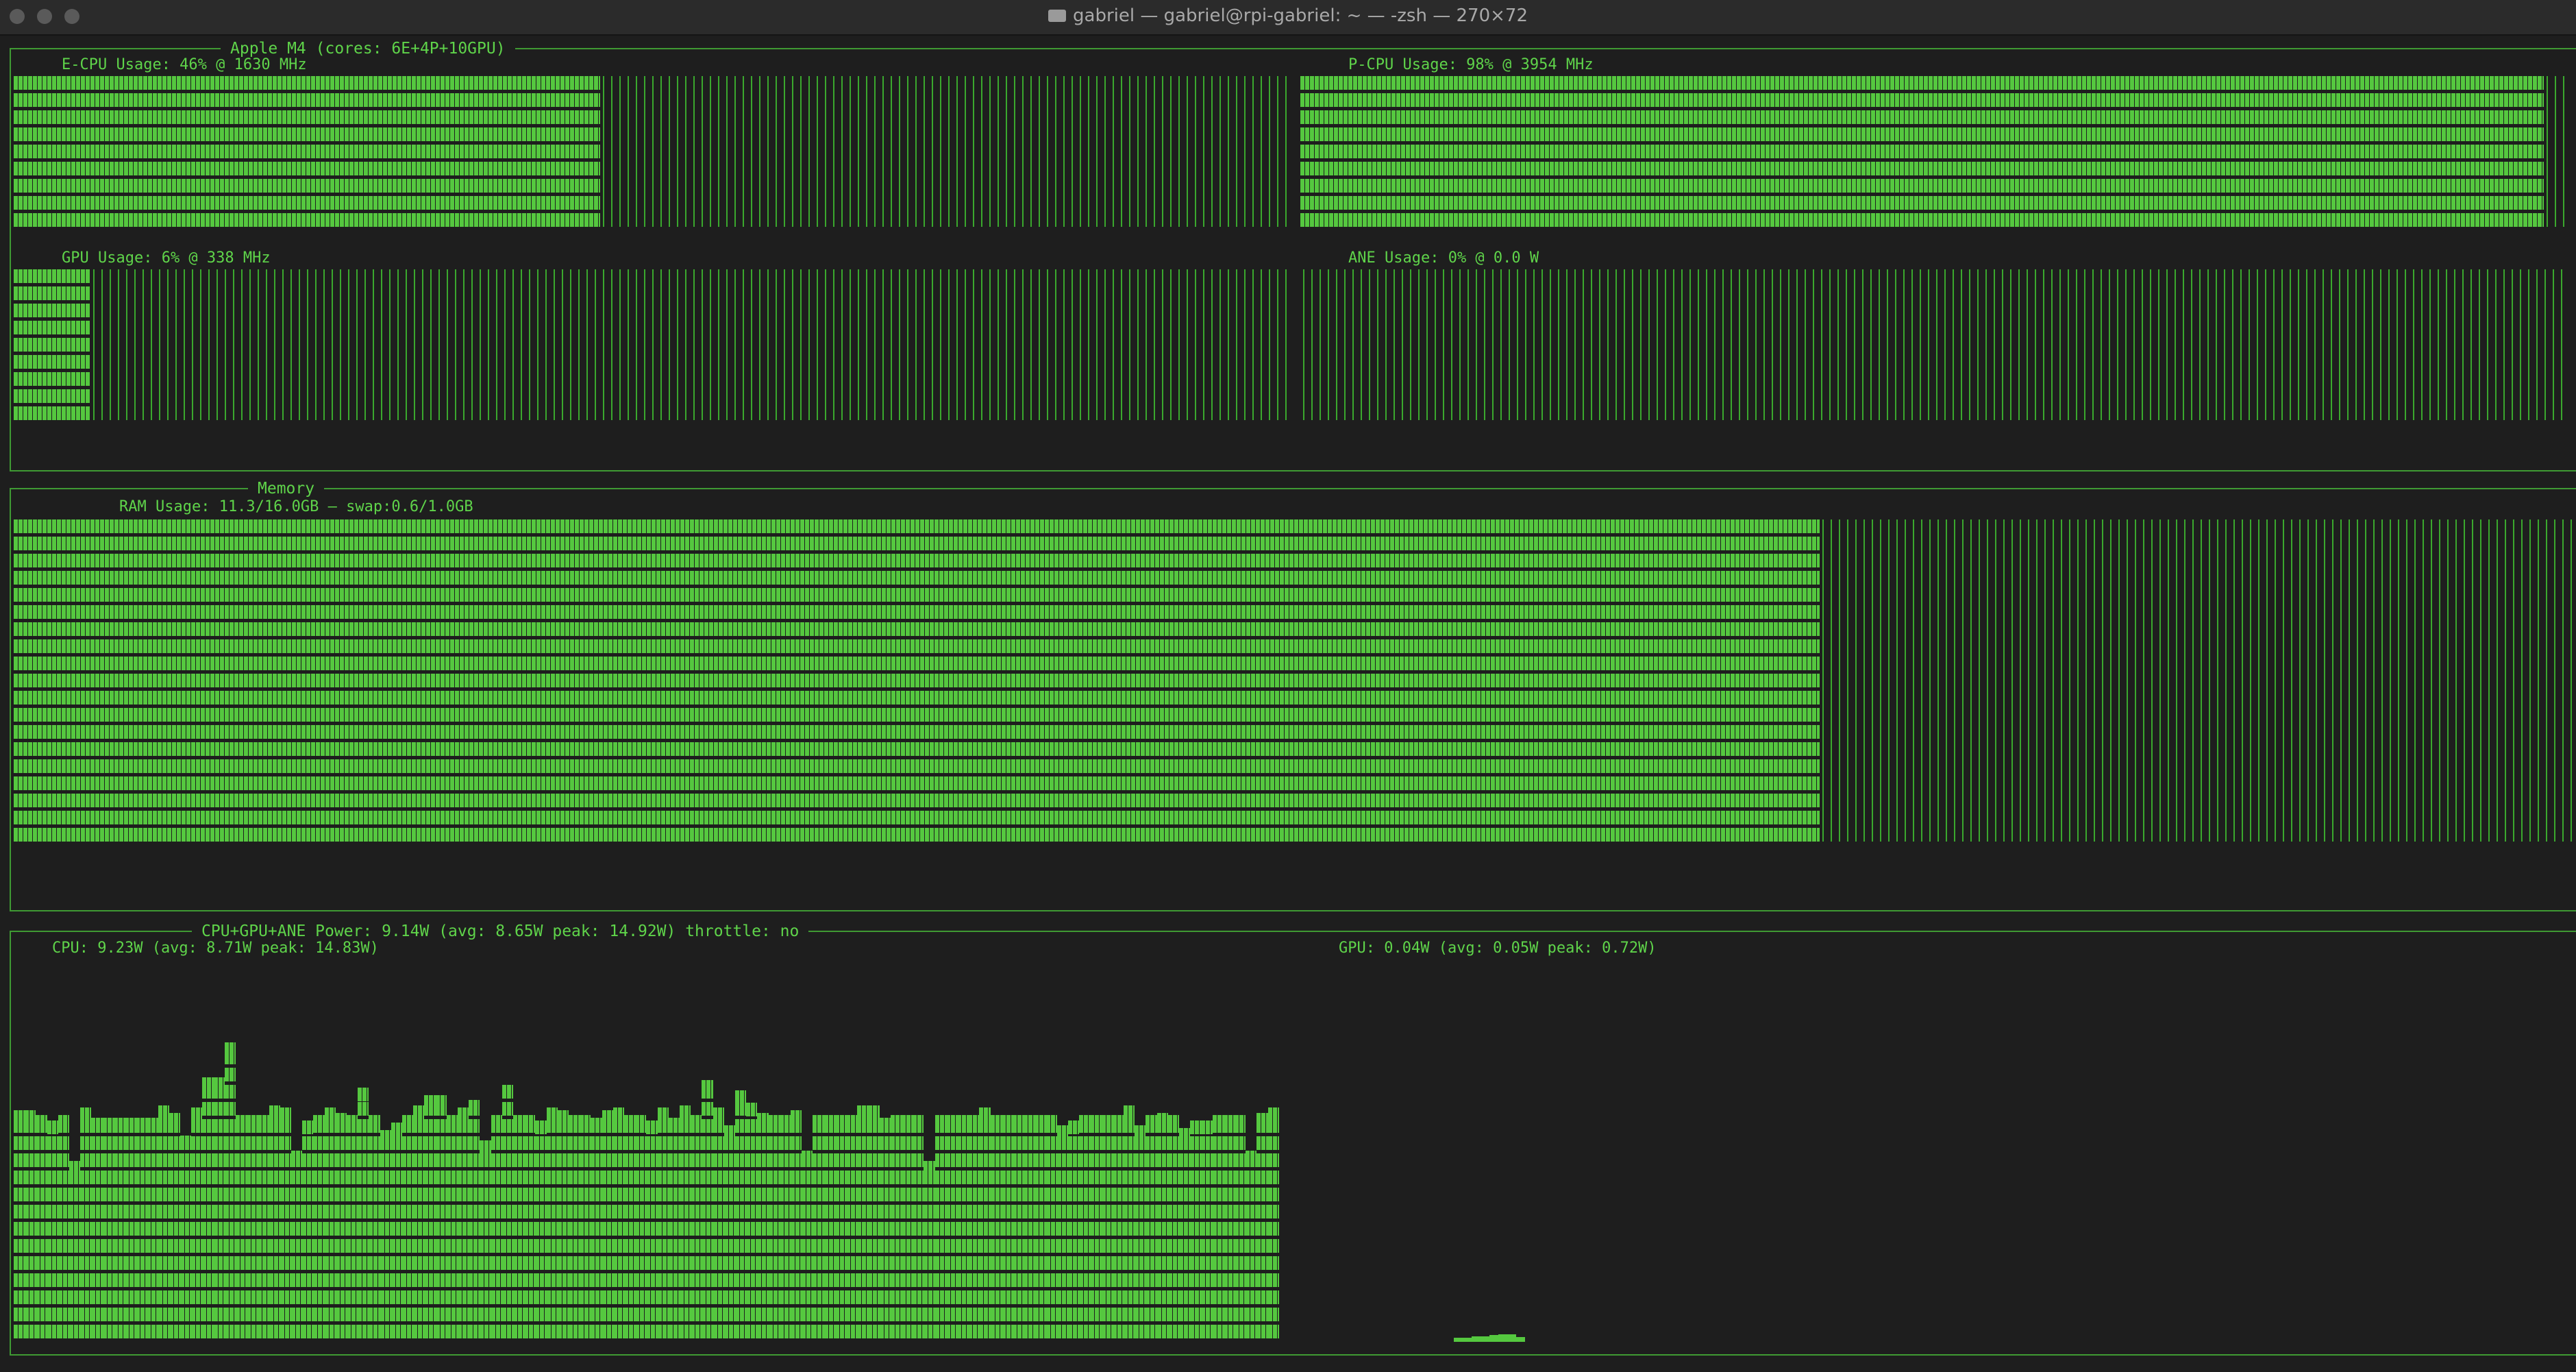 The width and height of the screenshot is (2576, 1372). I want to click on ane-usage-label: ANE Usage: 0% @ 0.0 W, so click(1443, 258).